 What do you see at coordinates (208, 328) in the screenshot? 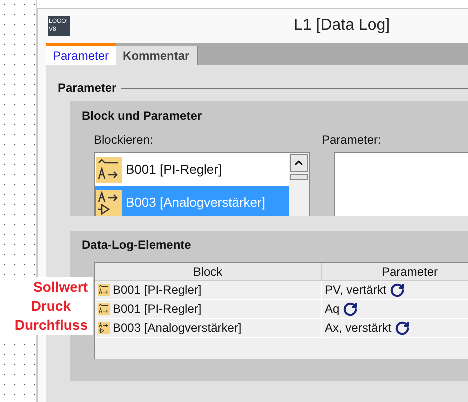
I see `table-cell: B003 [Analogverstärker]` at bounding box center [208, 328].